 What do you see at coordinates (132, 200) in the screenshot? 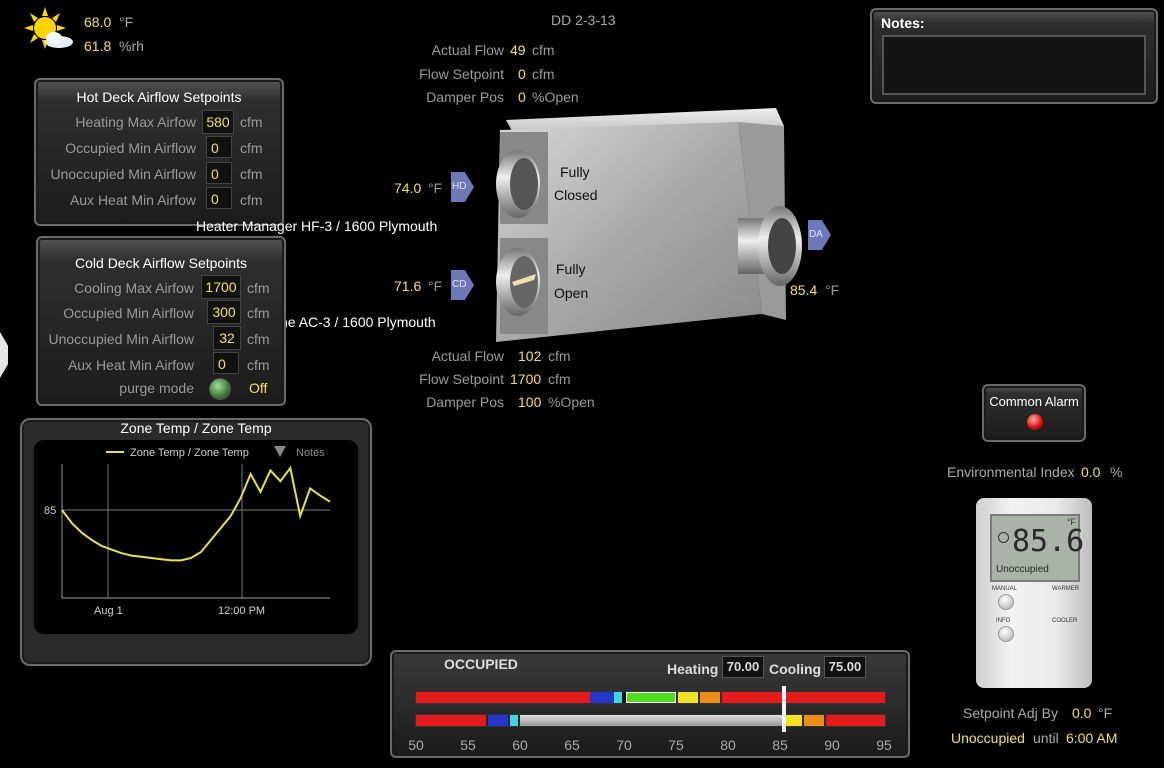
I see `hot-aux-min-label: Aux Heat Min Airfow` at bounding box center [132, 200].